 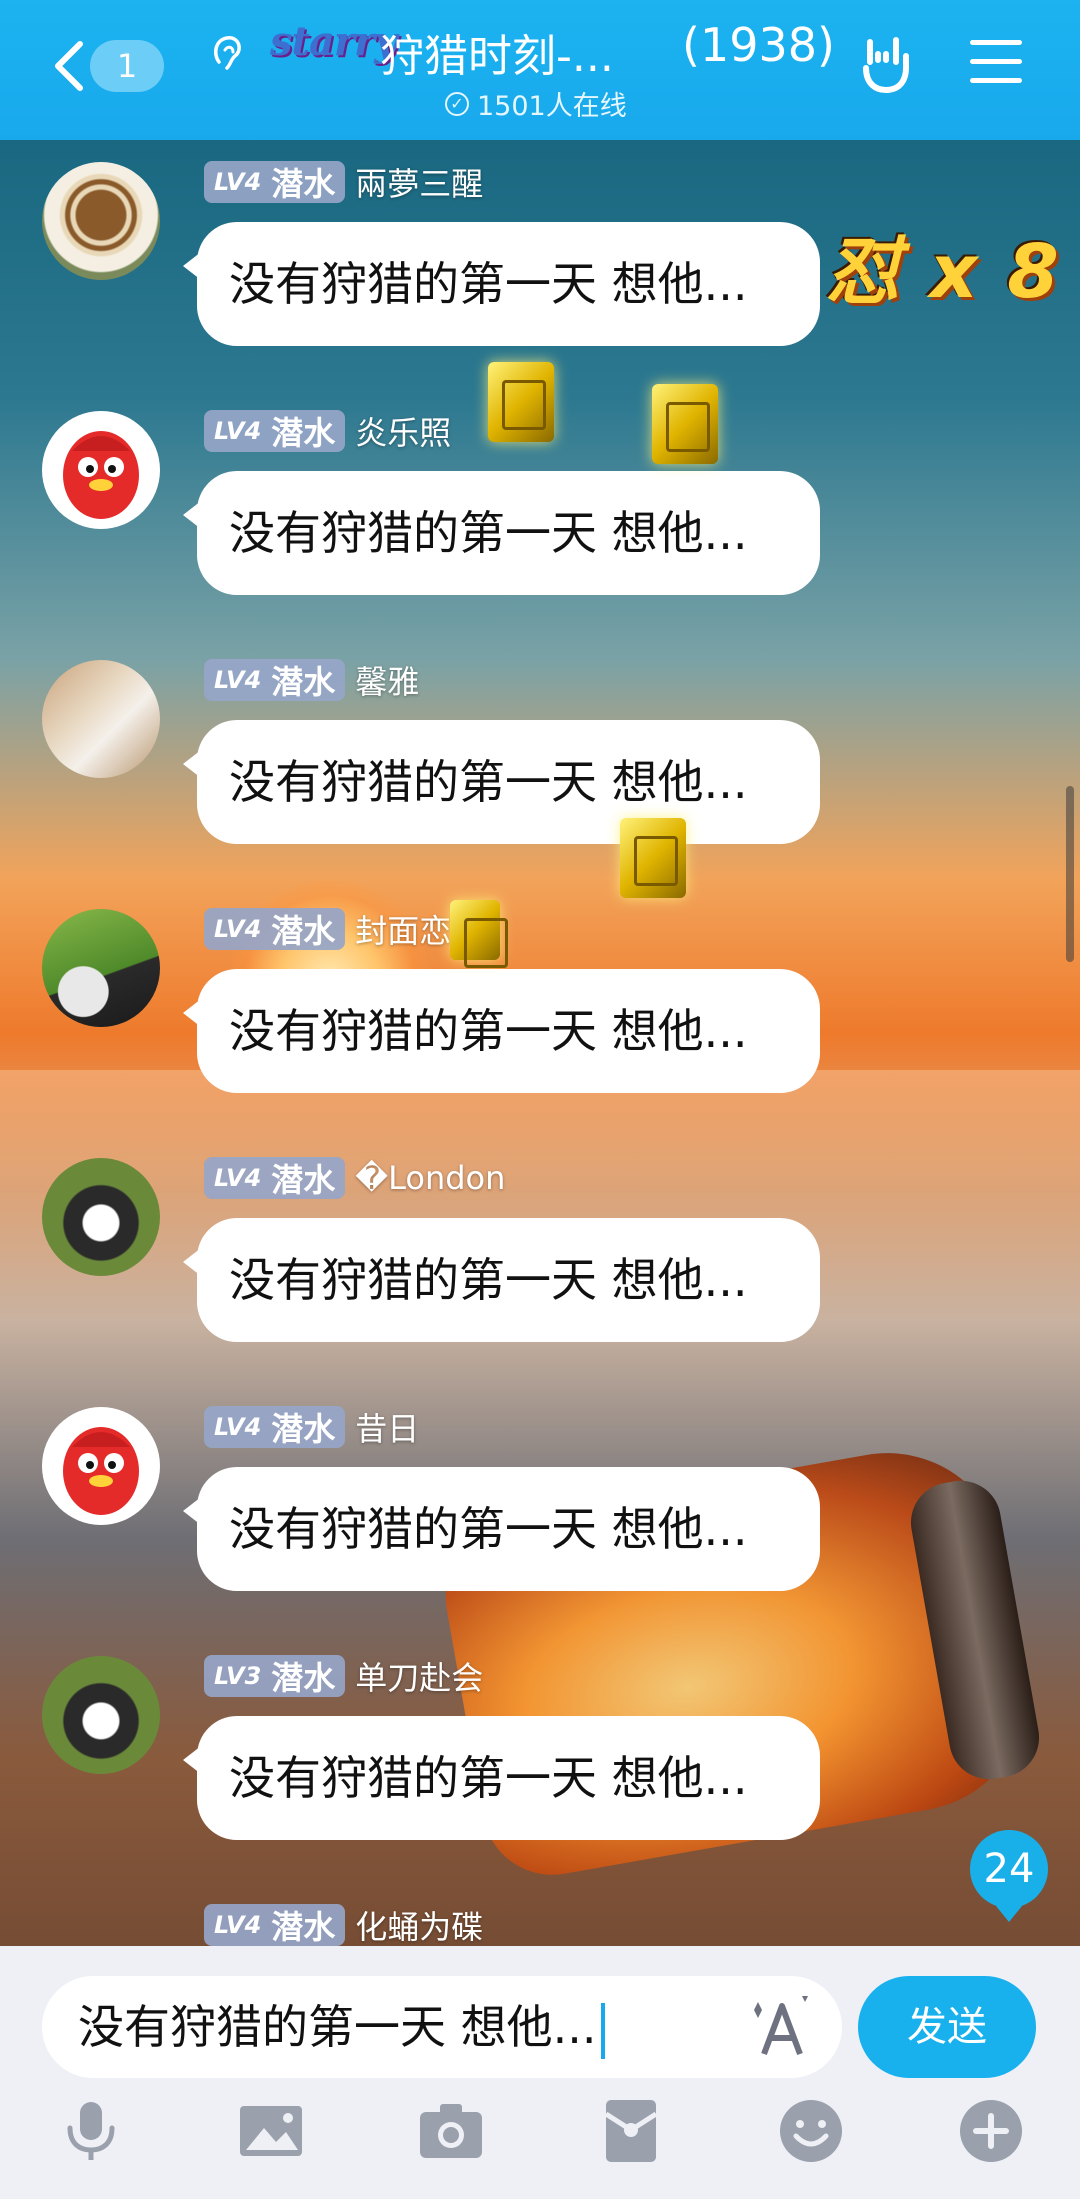 What do you see at coordinates (387, 1427) in the screenshot?
I see `sender-name: 昔日` at bounding box center [387, 1427].